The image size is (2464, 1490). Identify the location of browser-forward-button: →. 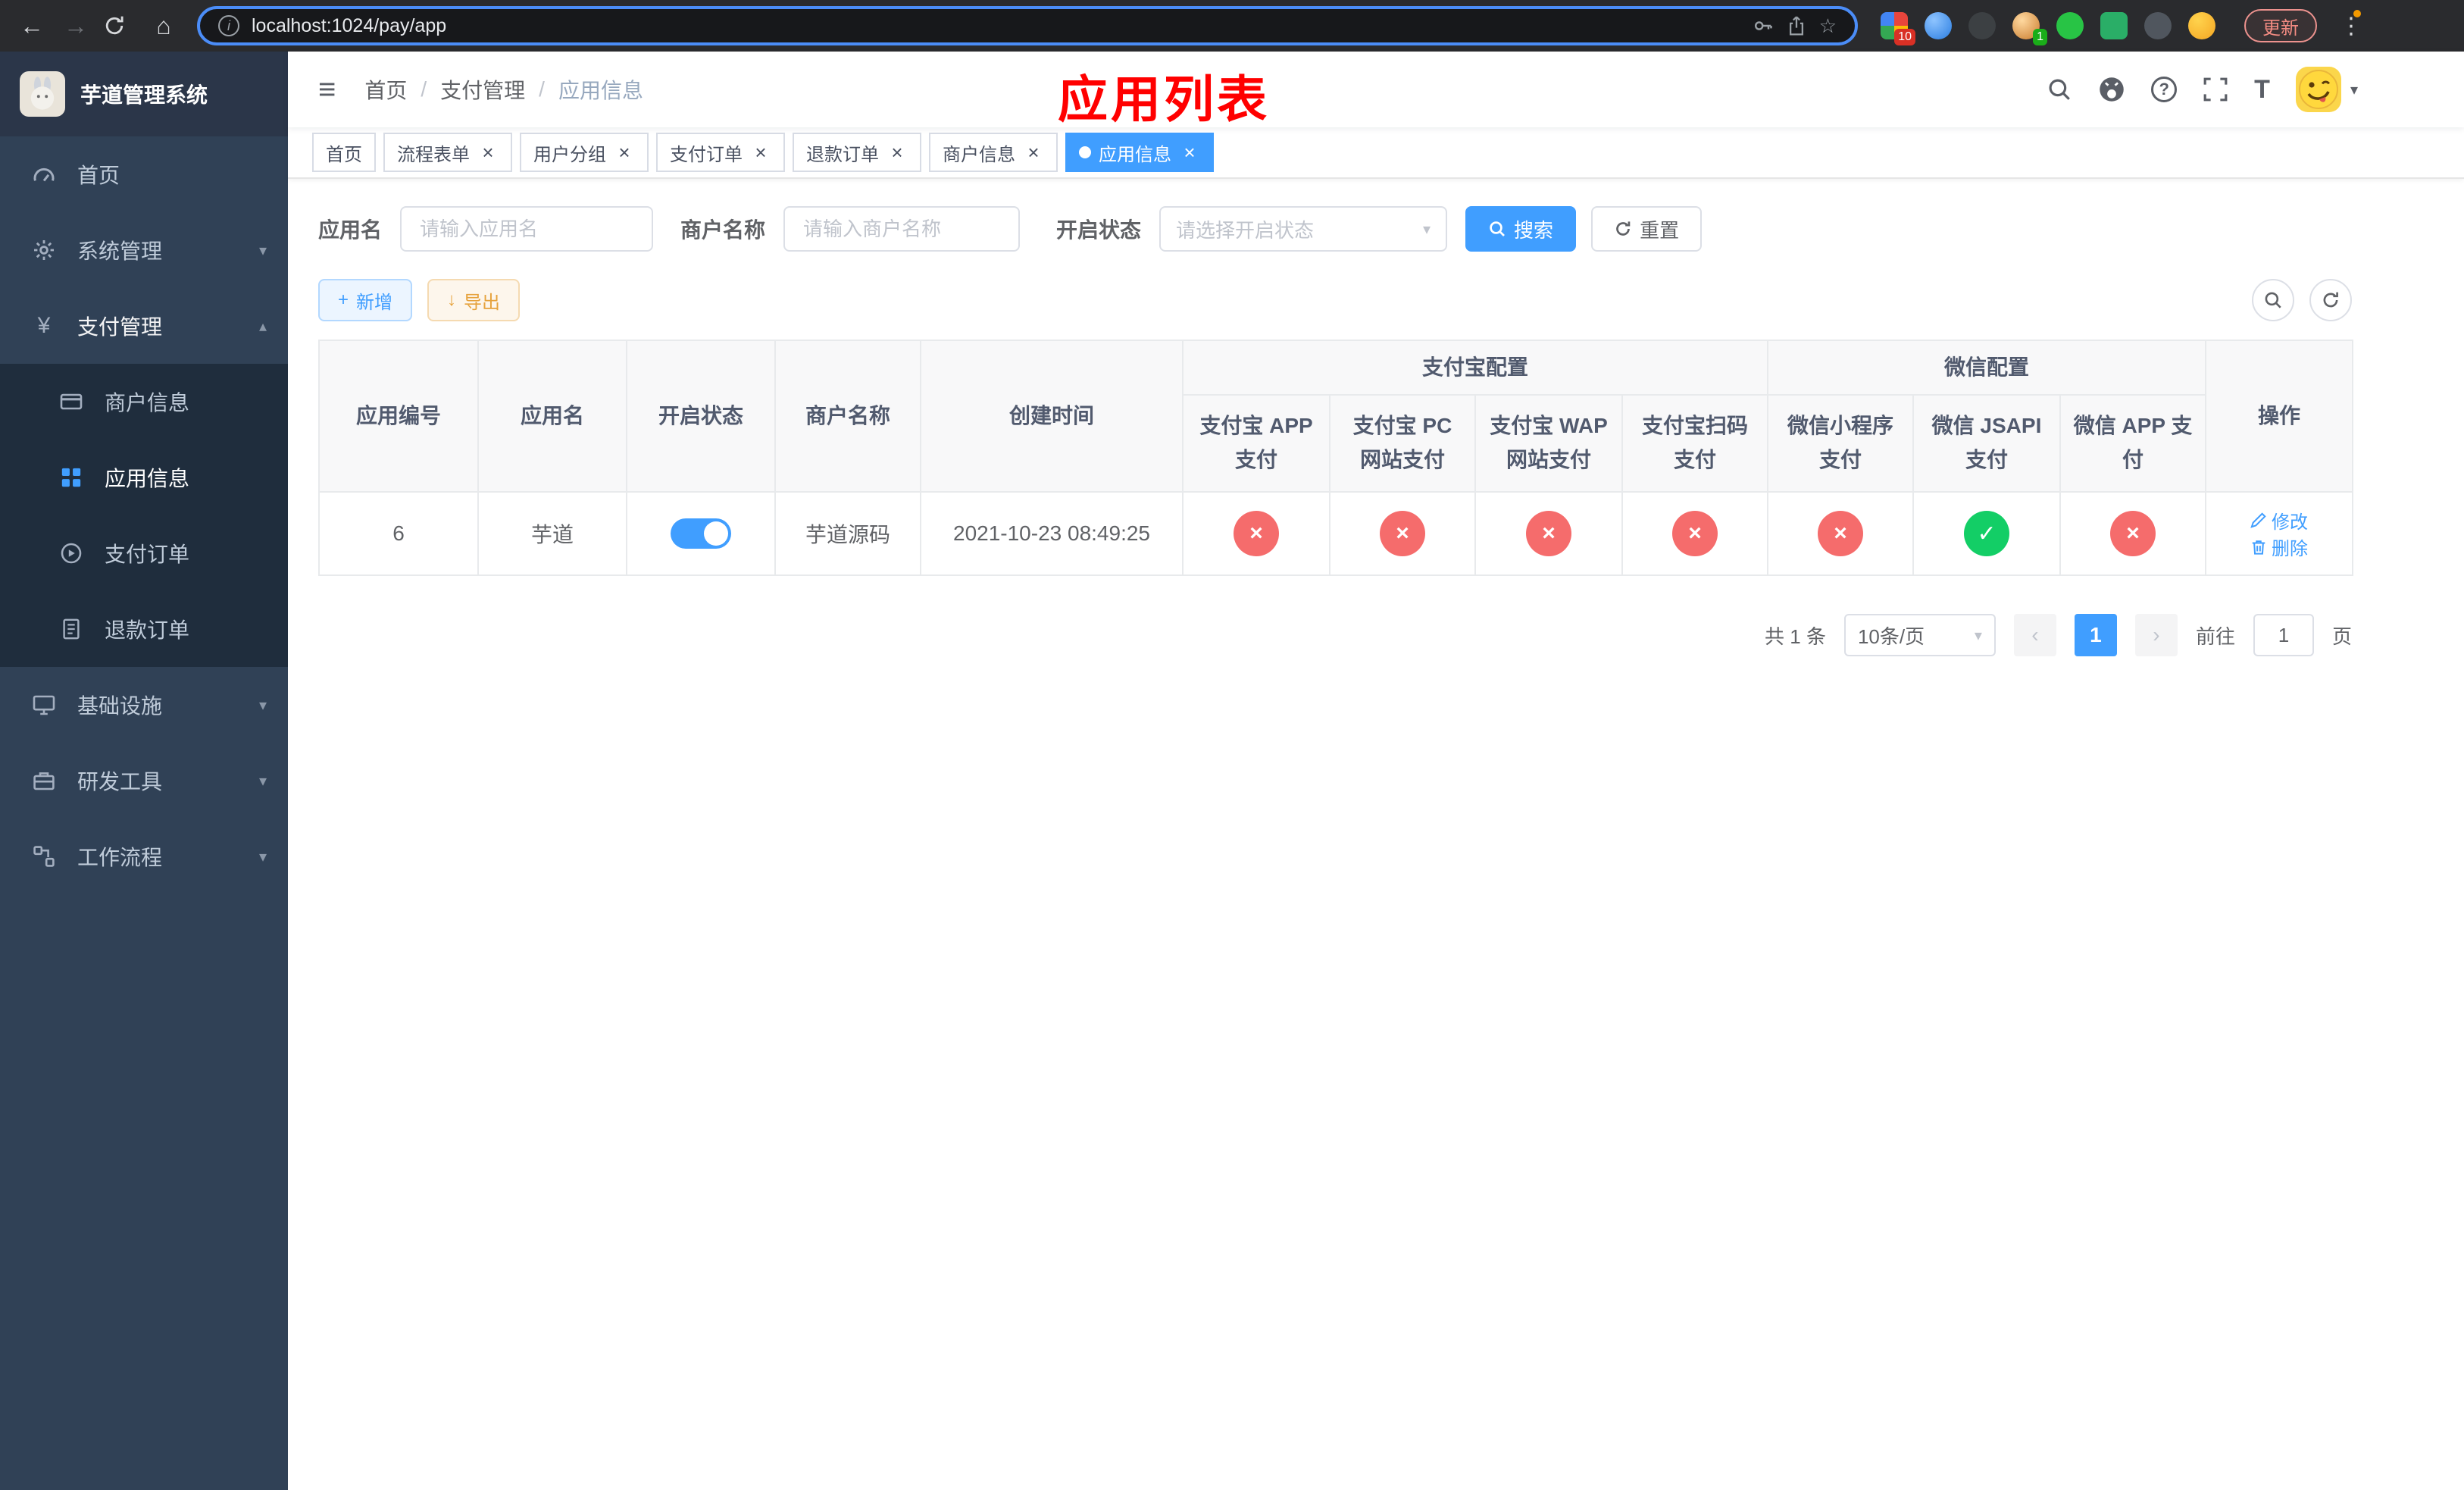
(75, 26).